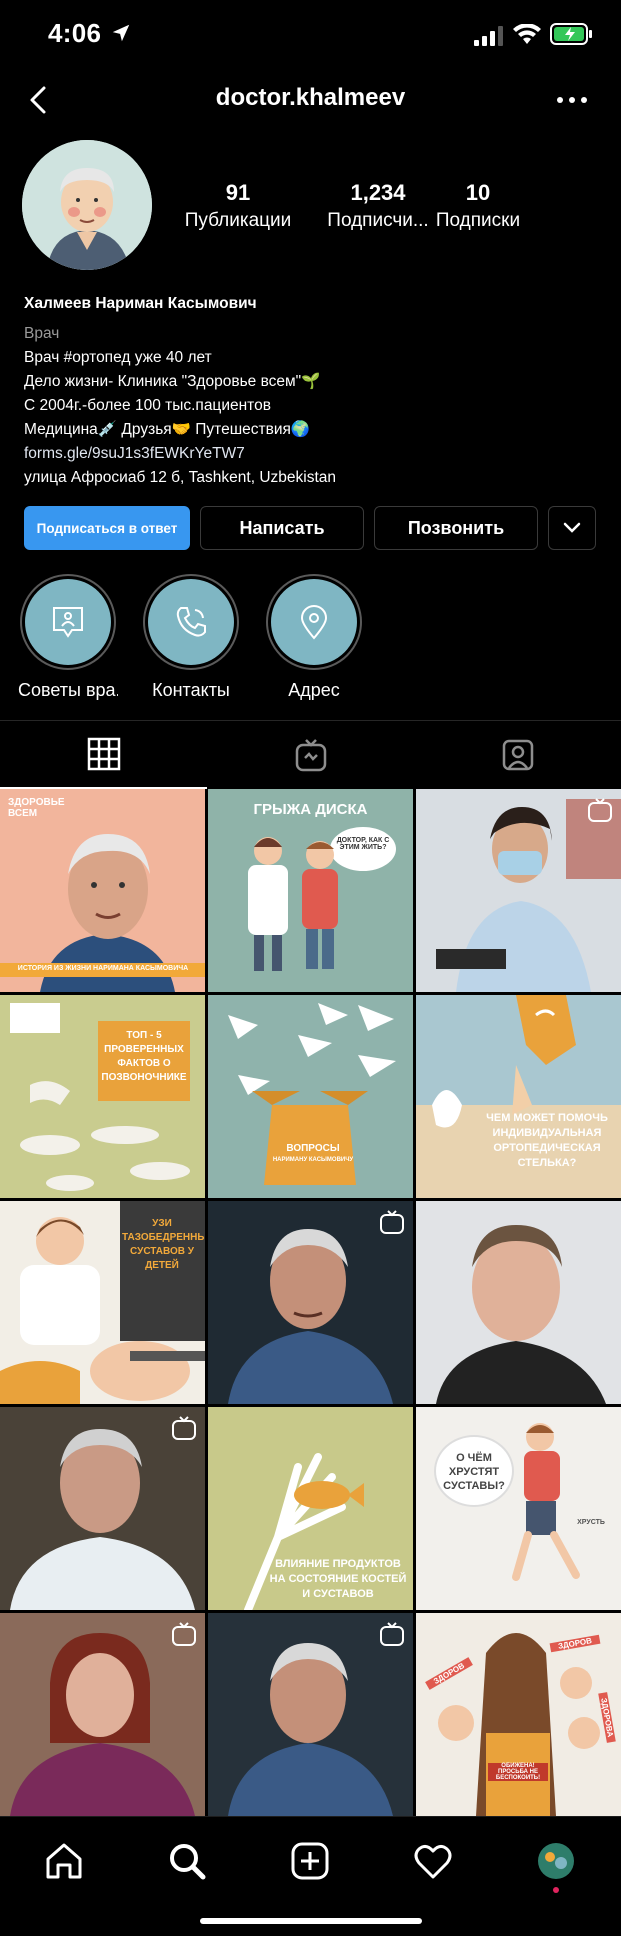 The height and width of the screenshot is (1936, 621). I want to click on home-icon, so click(64, 1861).